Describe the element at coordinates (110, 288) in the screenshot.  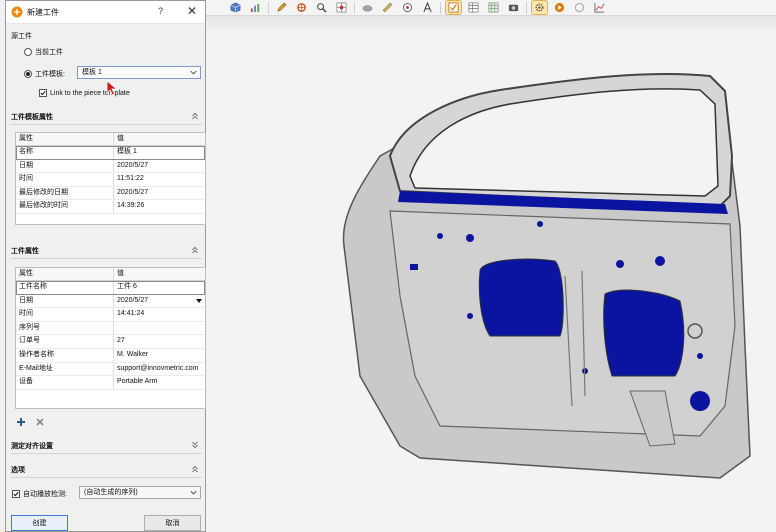
I see `table-row: 工件名称 工件 6` at that location.